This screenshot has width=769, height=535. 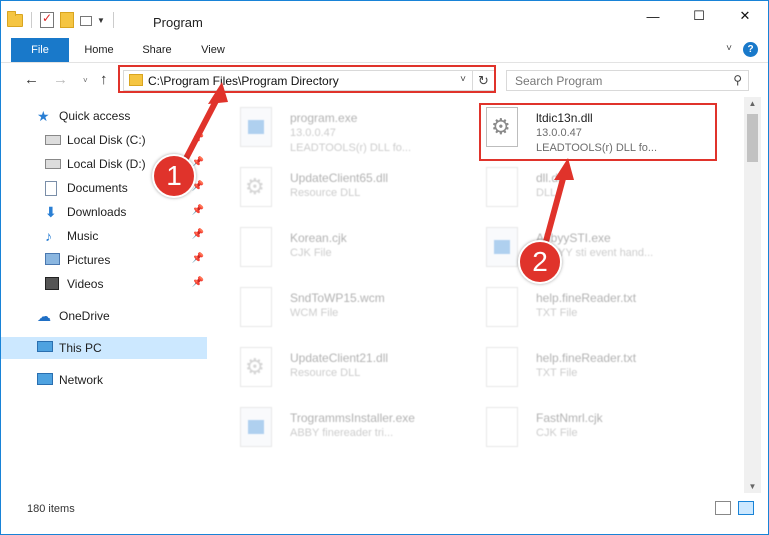 I want to click on scroll-down-icon: ▼, so click(x=752, y=486).